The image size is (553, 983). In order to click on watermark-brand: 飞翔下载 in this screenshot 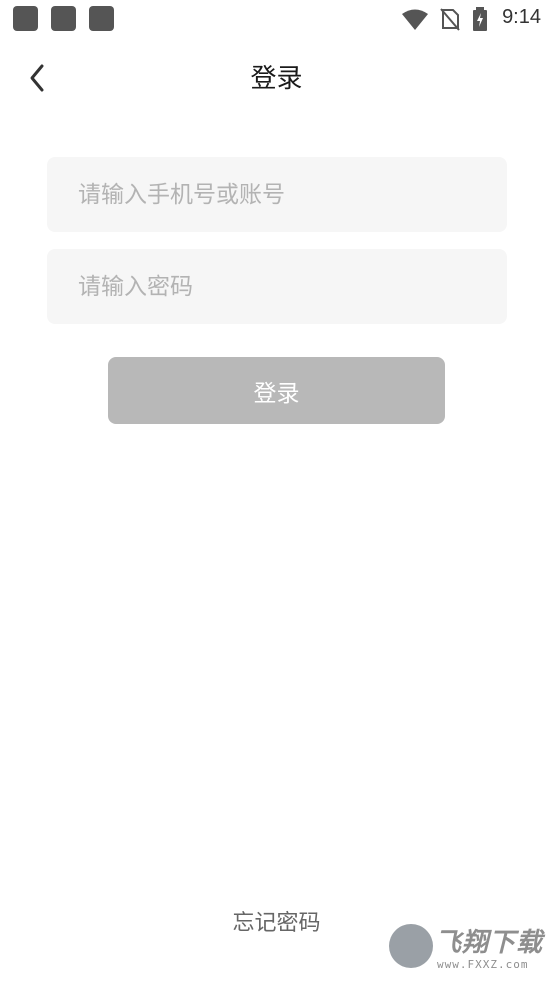, I will do `click(489, 943)`.